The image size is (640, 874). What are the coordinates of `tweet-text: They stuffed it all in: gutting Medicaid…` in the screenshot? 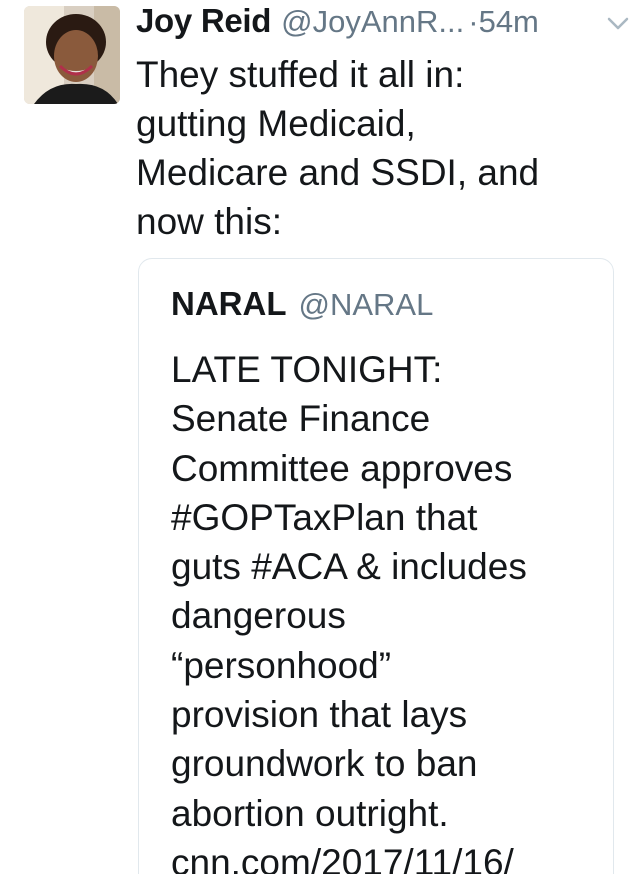 It's located at (338, 148).